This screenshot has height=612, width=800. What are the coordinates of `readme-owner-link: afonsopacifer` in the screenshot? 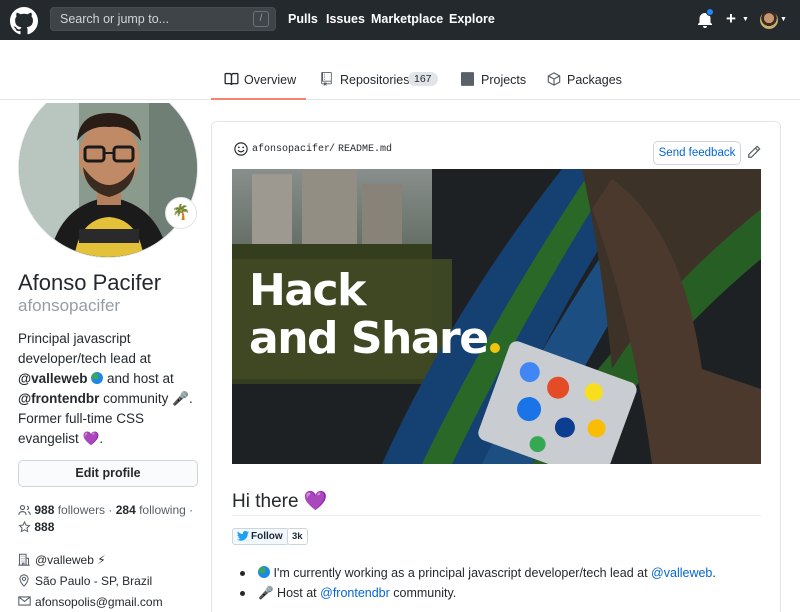 It's located at (291, 149).